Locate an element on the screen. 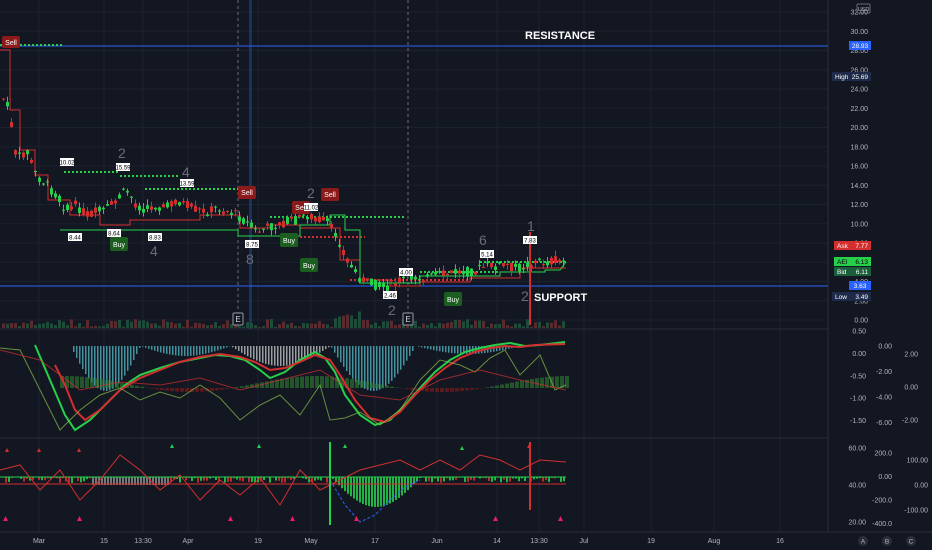 The width and height of the screenshot is (932, 550). button-a: A is located at coordinates (863, 541).